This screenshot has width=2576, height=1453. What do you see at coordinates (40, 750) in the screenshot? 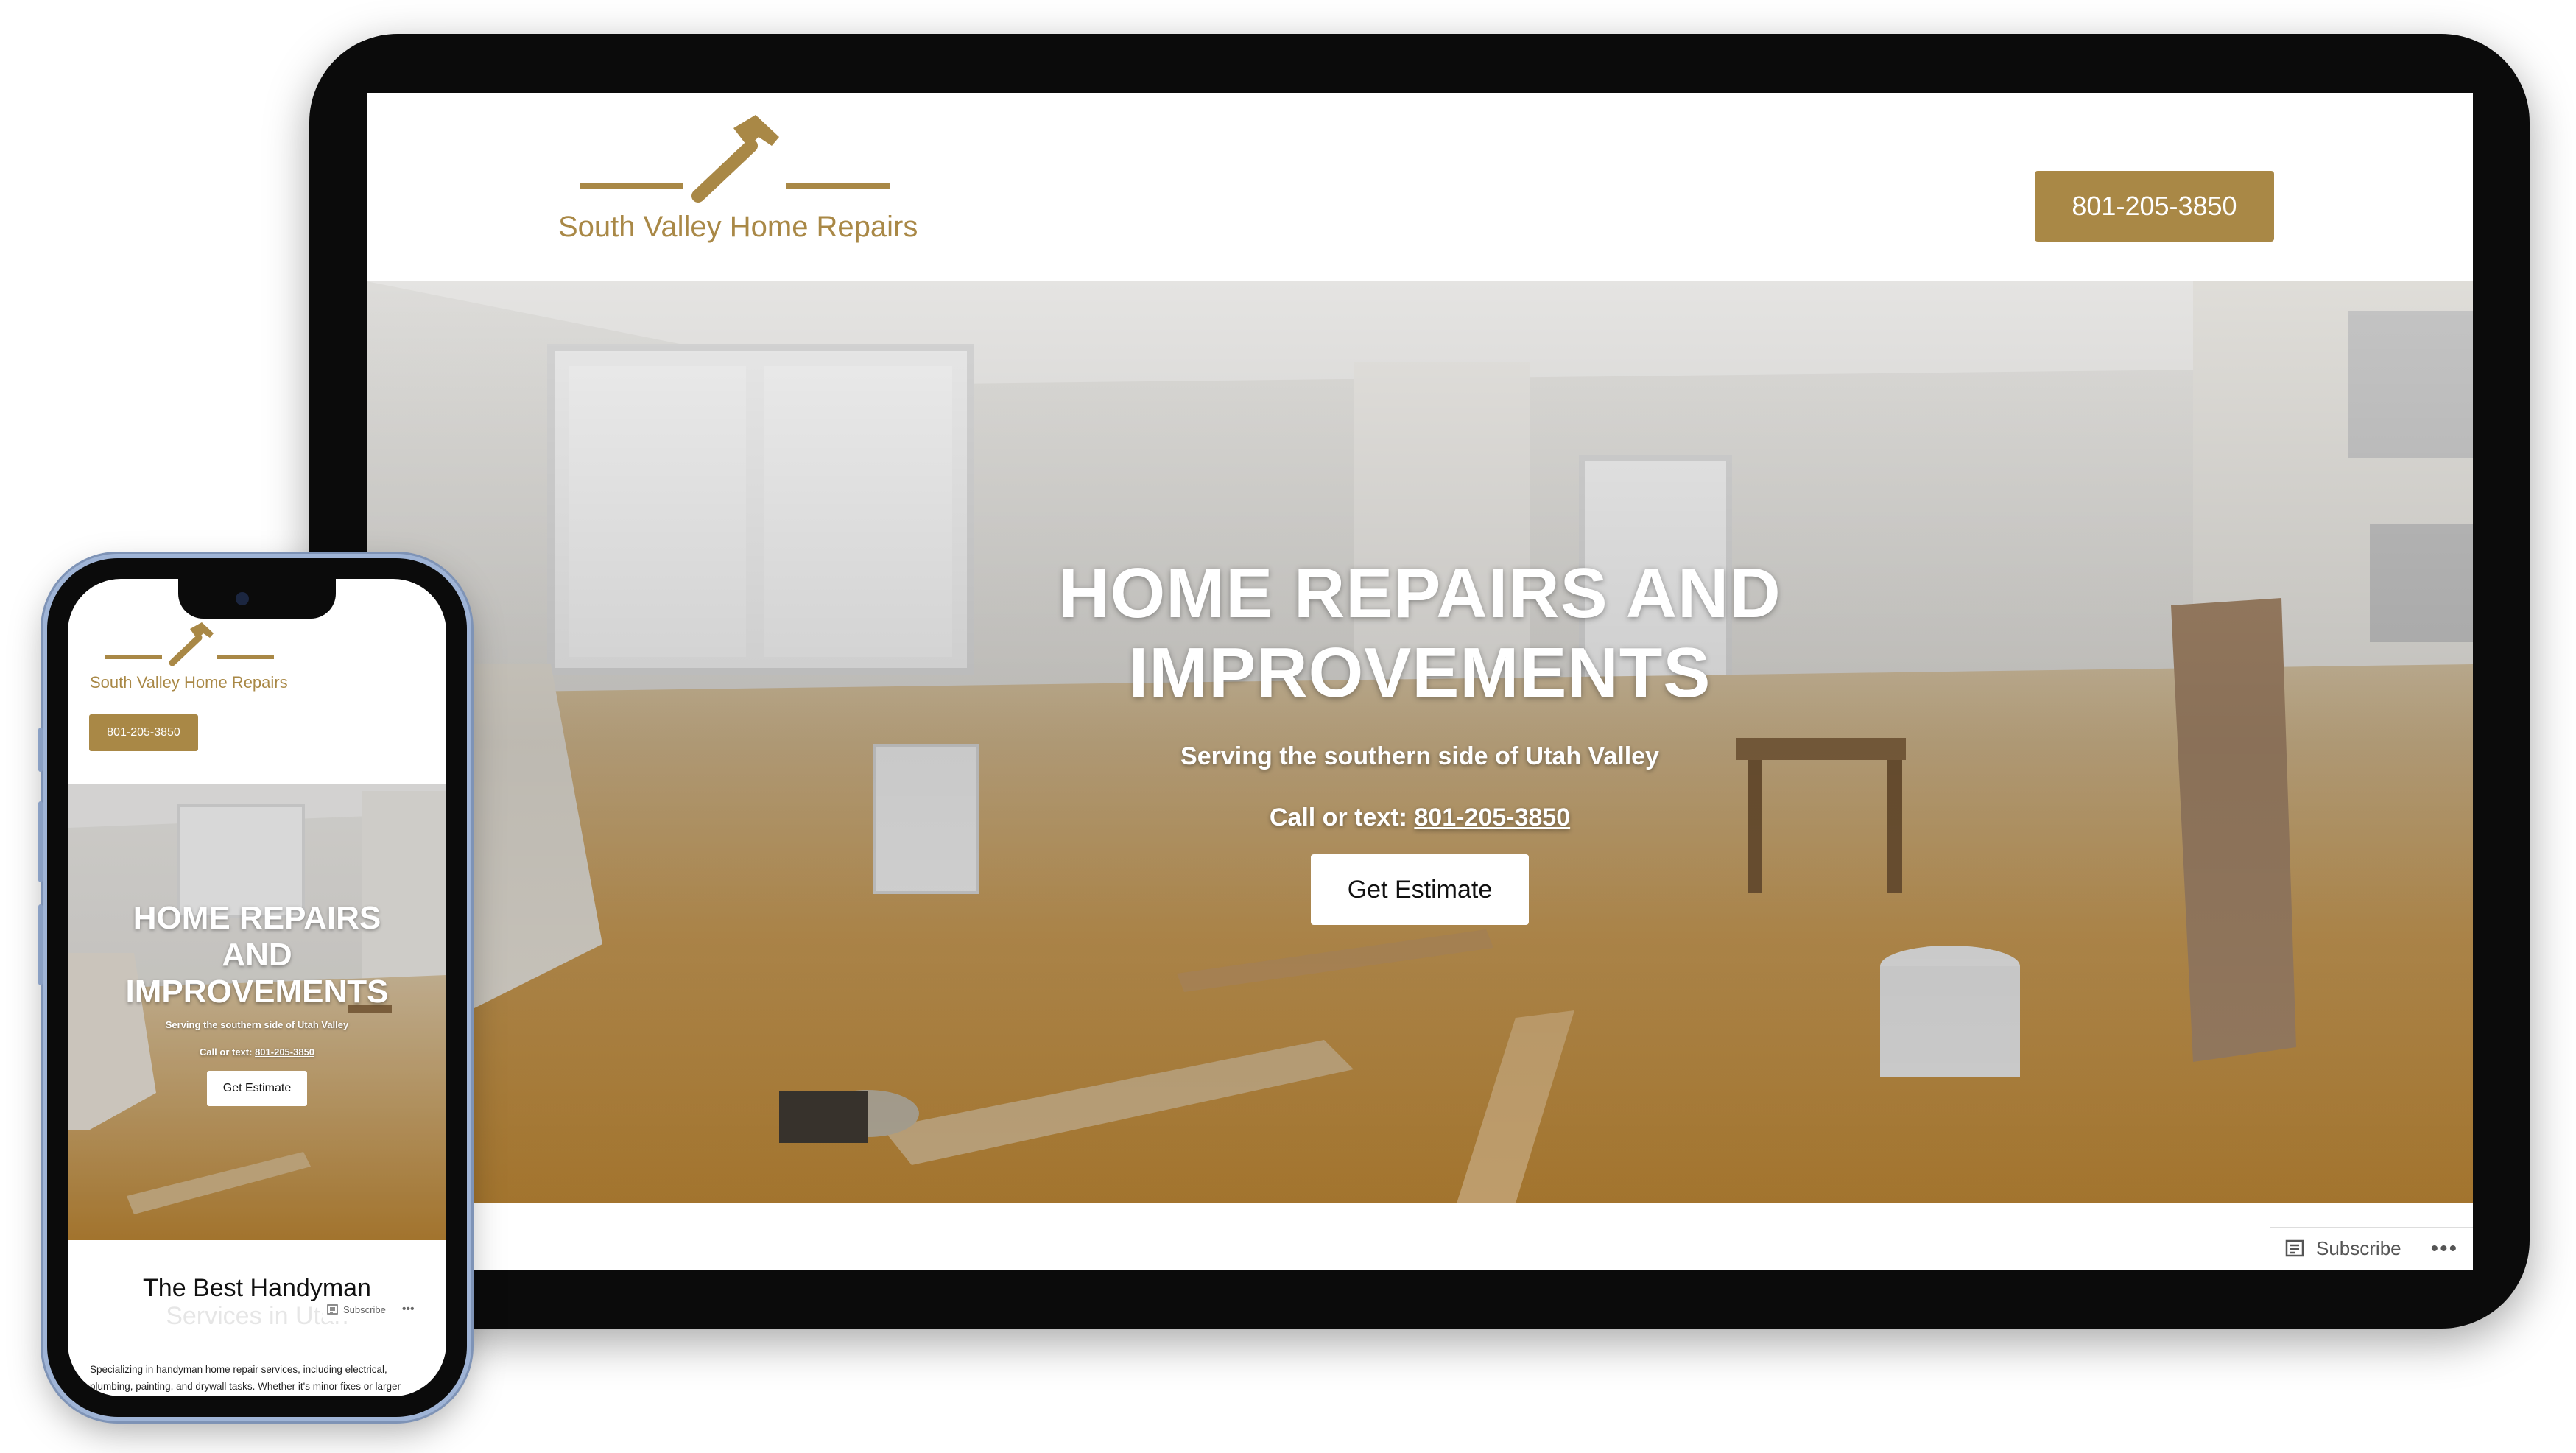
I see `phone-mute-switch` at bounding box center [40, 750].